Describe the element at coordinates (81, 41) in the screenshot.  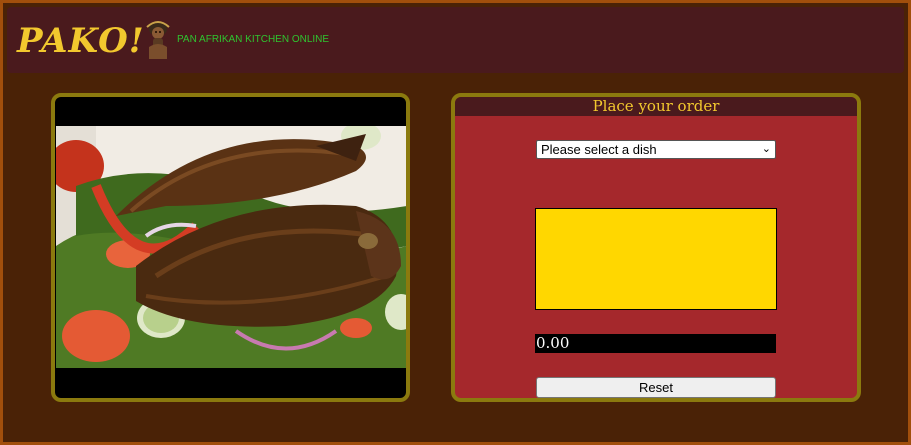
I see `site-logo: PAKO!` at that location.